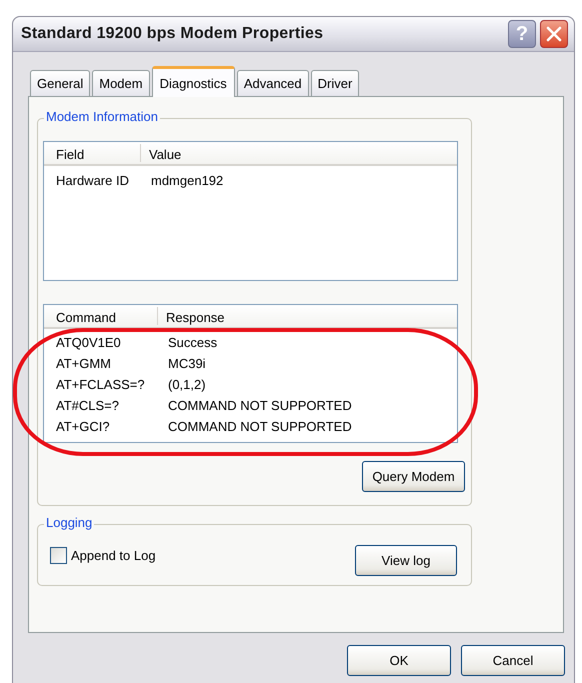 Image resolution: width=582 pixels, height=683 pixels. Describe the element at coordinates (113, 555) in the screenshot. I see `checkbox-label: Append to Log` at that location.